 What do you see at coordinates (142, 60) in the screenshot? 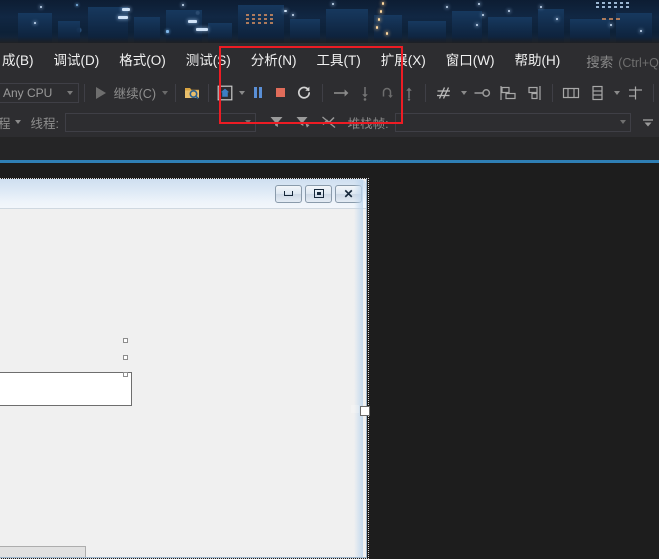
I see `menu-format: 格式(O)` at bounding box center [142, 60].